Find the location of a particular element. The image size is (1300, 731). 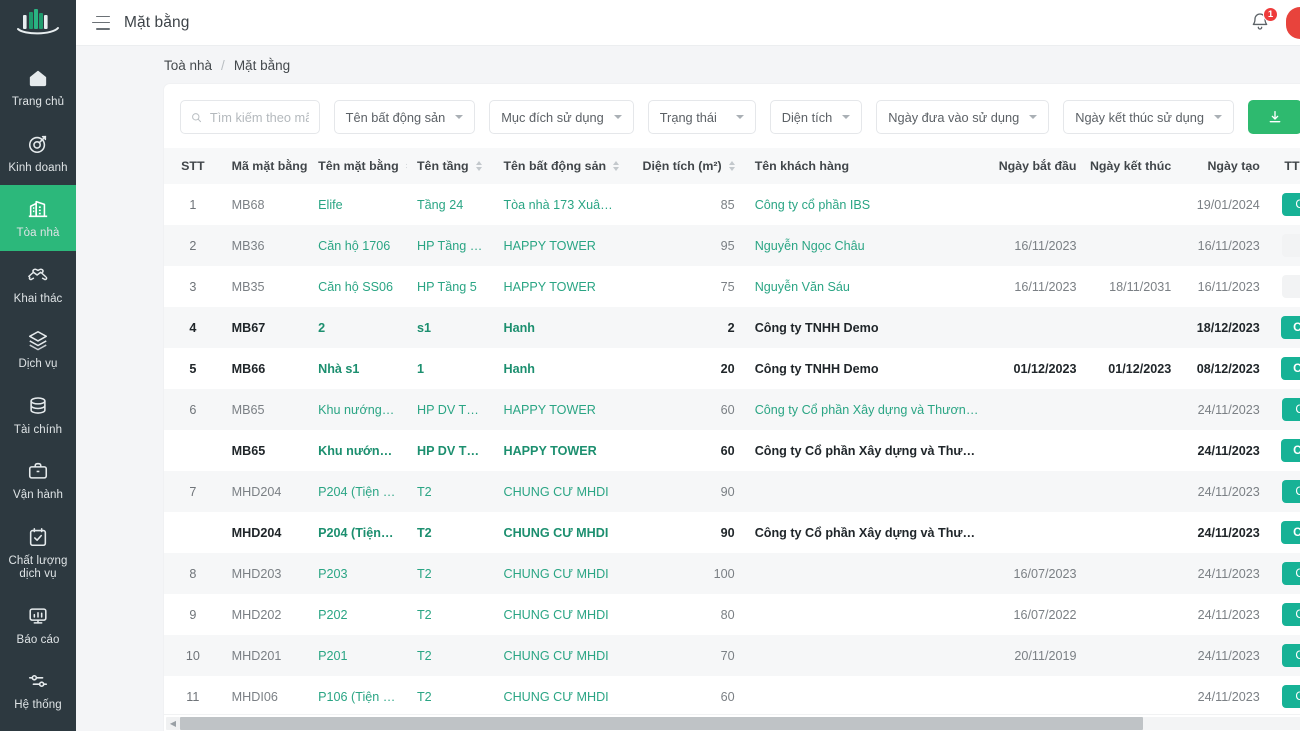

export-button is located at coordinates (1274, 117).